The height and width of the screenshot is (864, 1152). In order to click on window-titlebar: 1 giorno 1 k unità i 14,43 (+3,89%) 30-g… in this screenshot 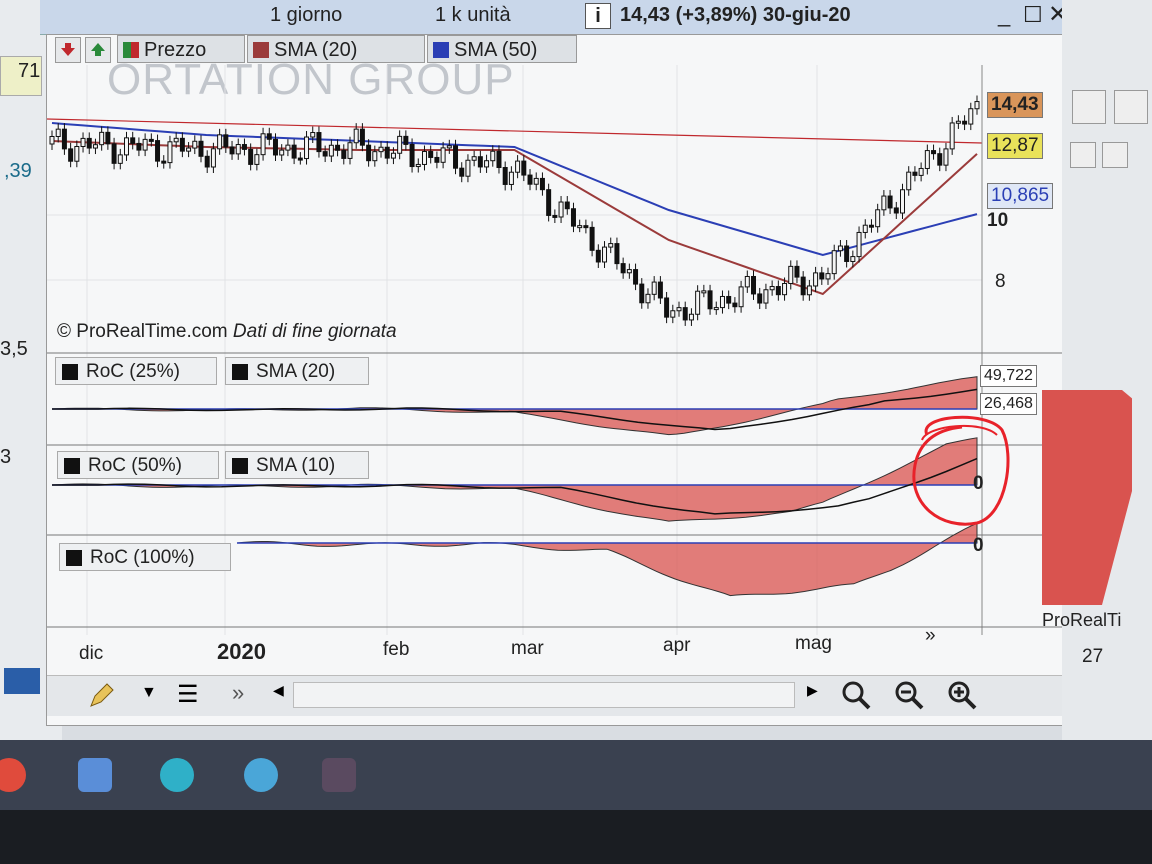, I will do `click(555, 17)`.